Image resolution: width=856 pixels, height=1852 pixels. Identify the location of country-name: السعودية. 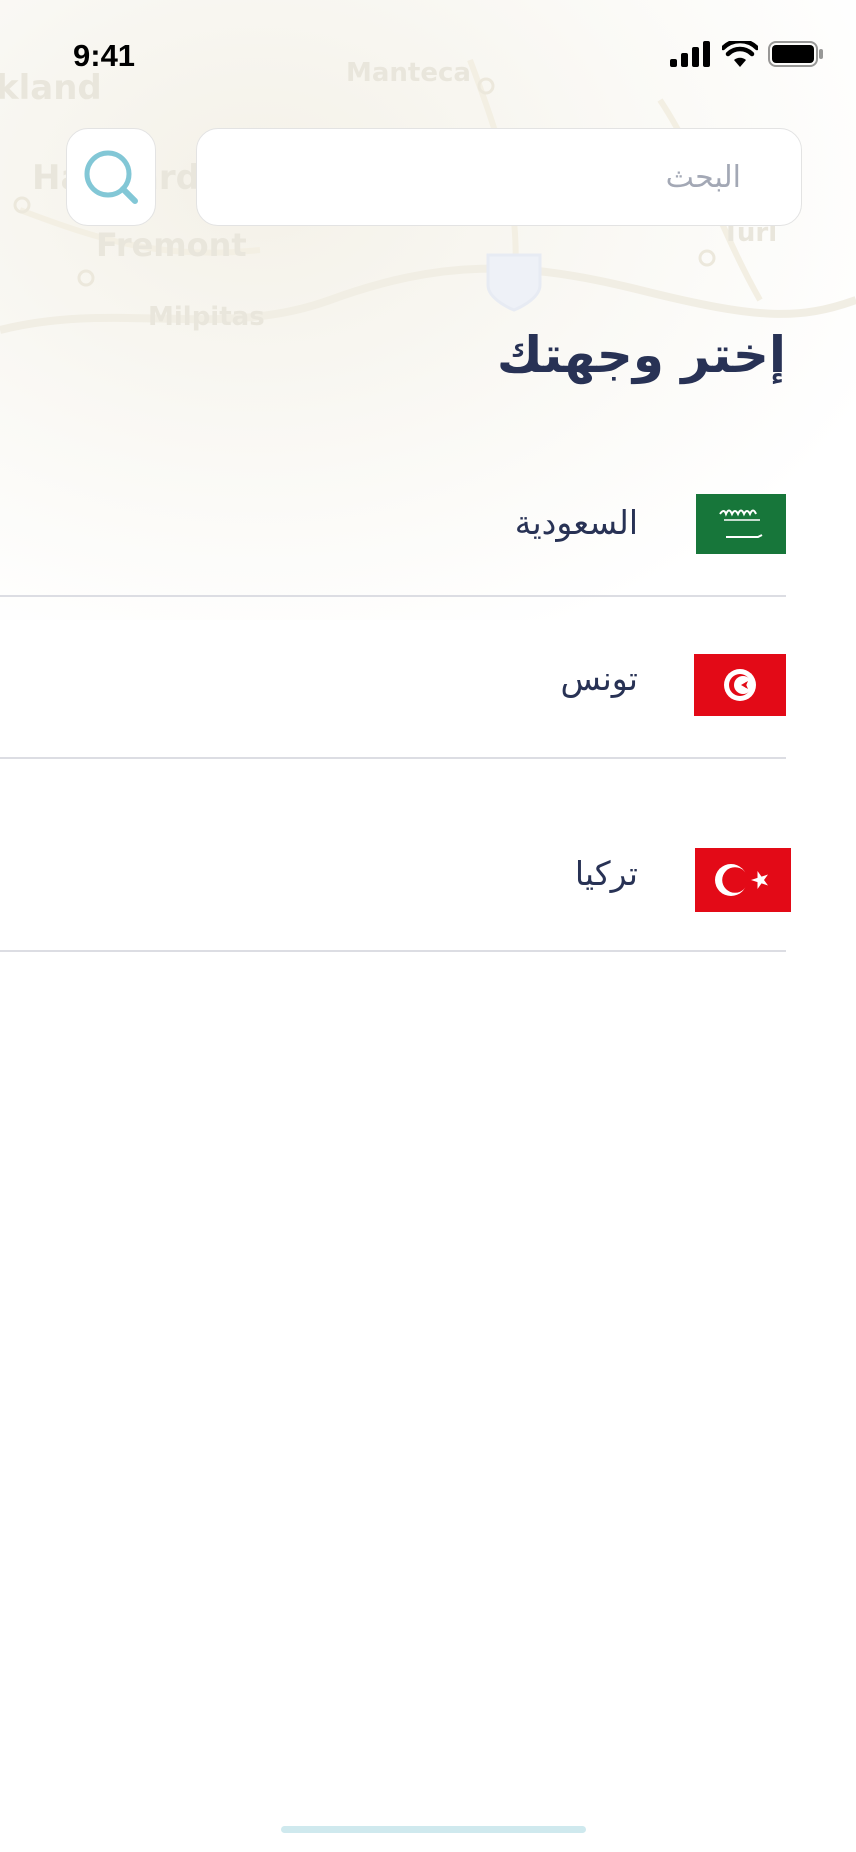
(576, 522).